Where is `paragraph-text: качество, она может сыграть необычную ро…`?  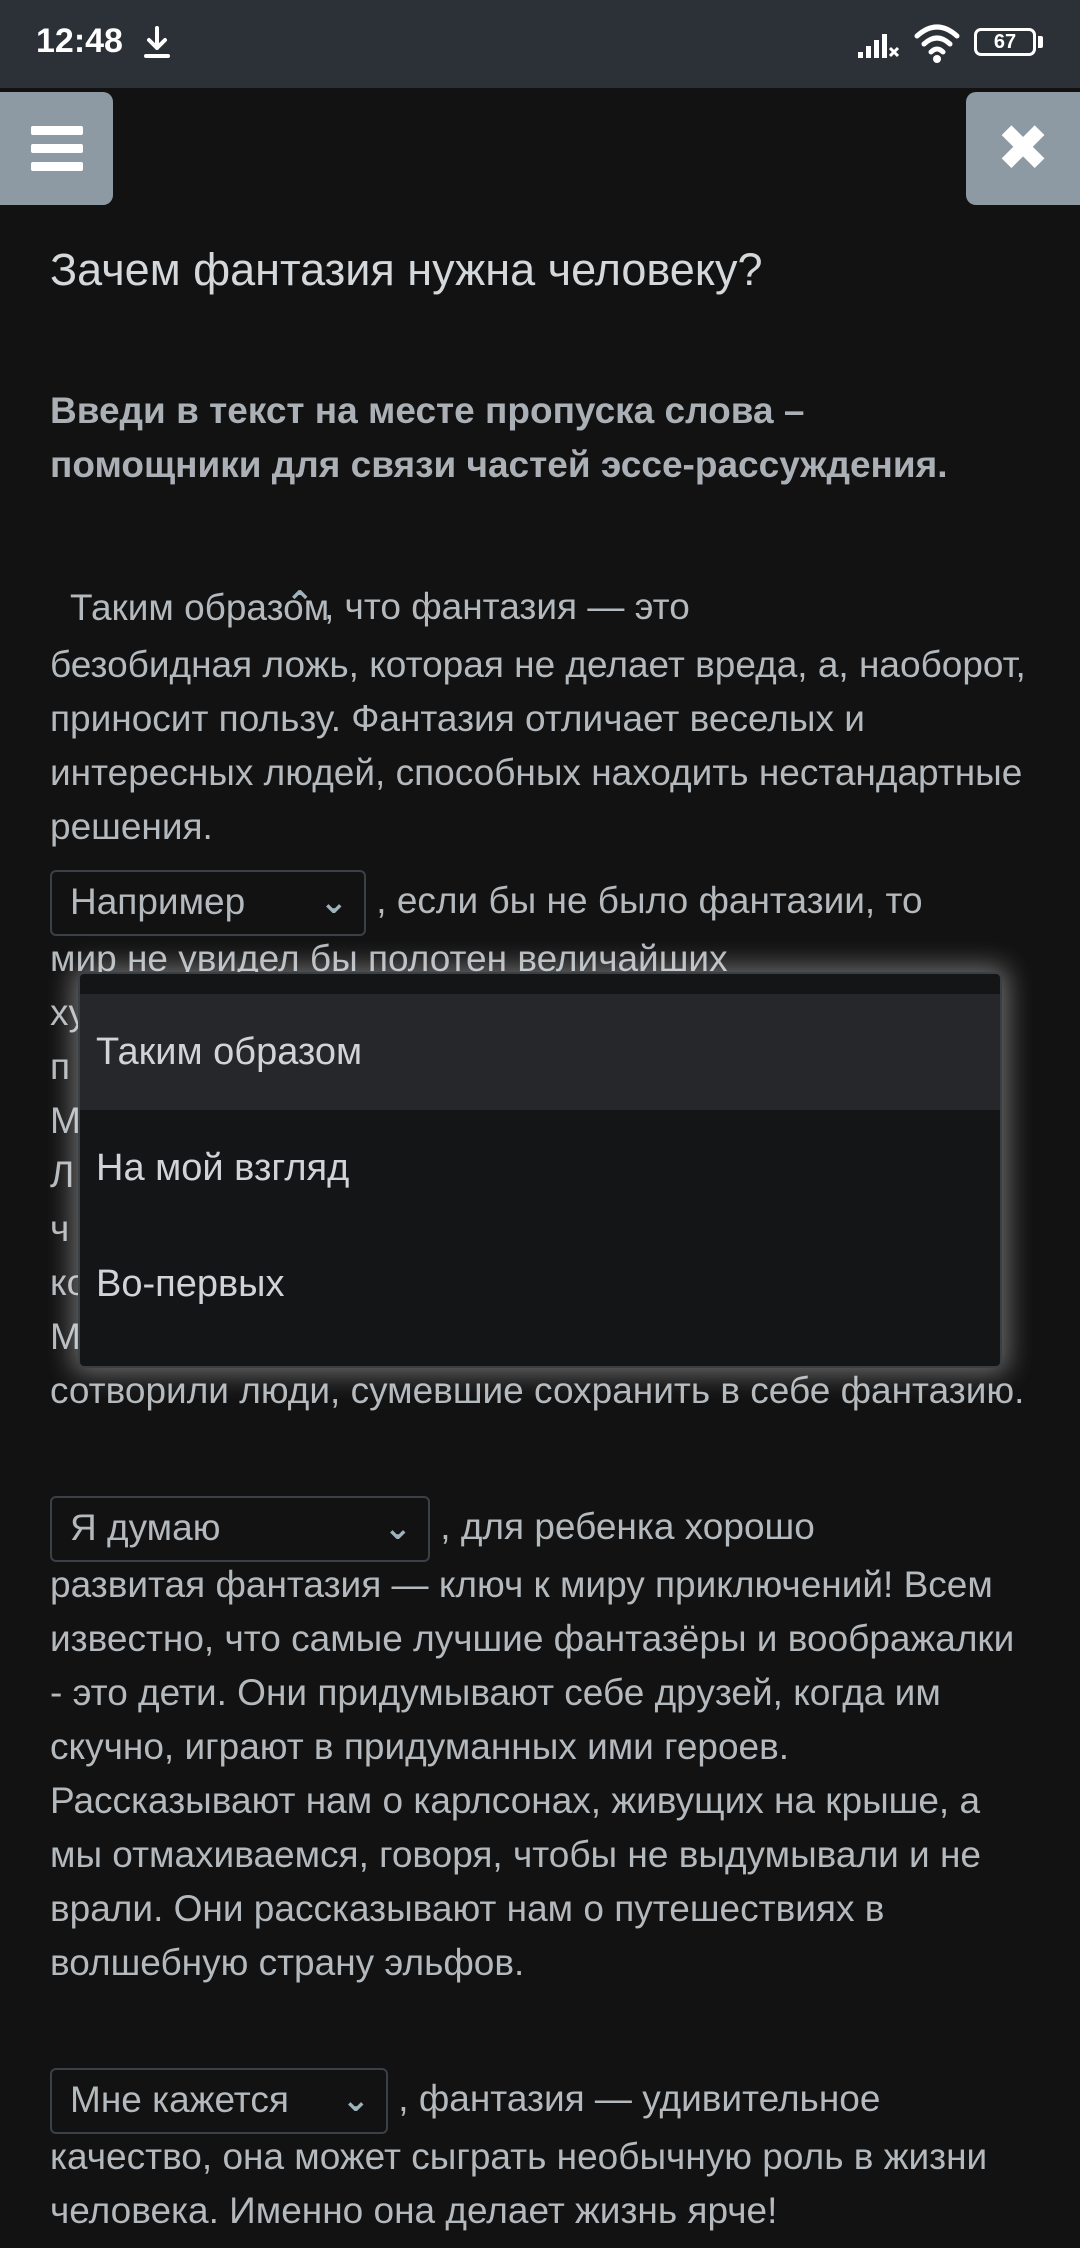
paragraph-text: качество, она может сыграть необычную ро… is located at coordinates (519, 2183).